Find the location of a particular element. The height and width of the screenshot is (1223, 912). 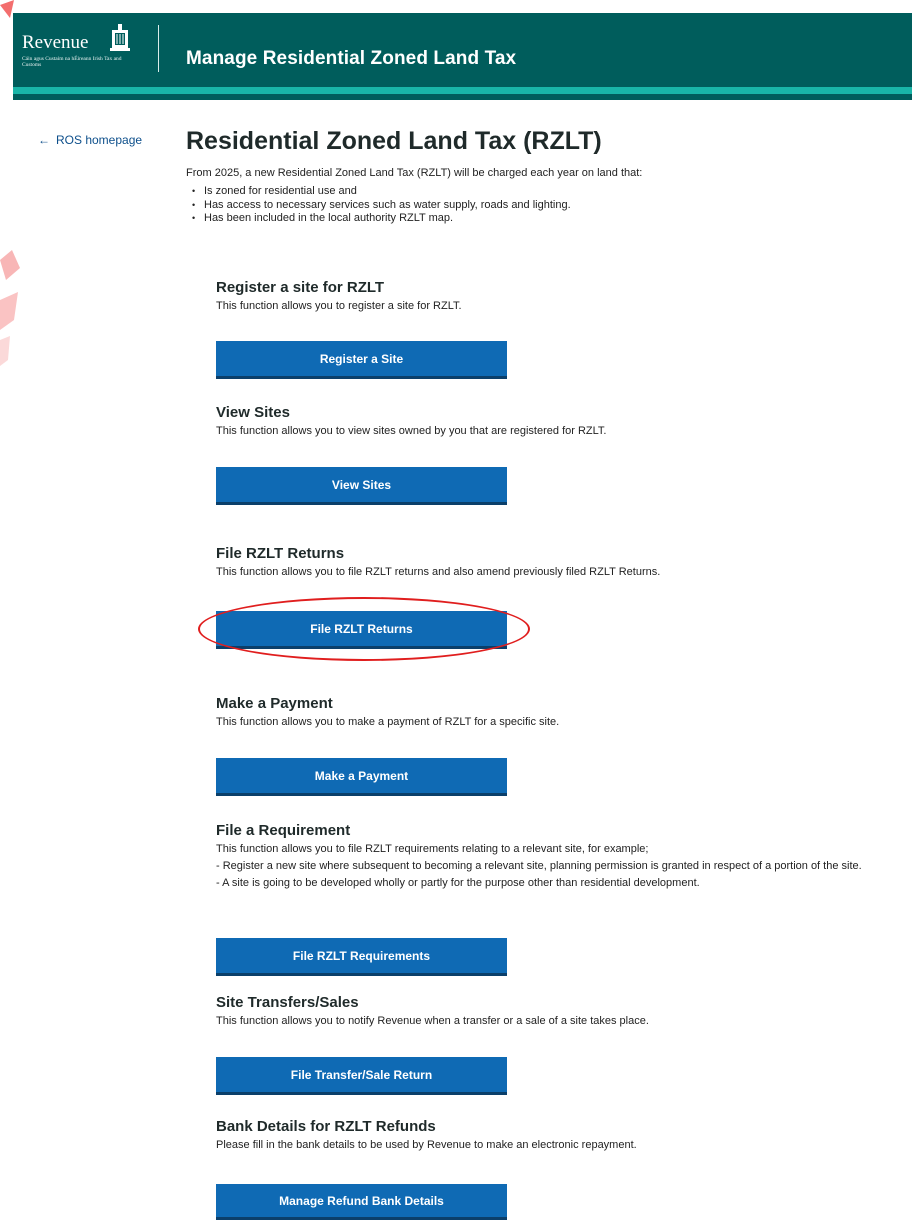

file-requirements-button: File RZLT Requirements is located at coordinates (361, 957).